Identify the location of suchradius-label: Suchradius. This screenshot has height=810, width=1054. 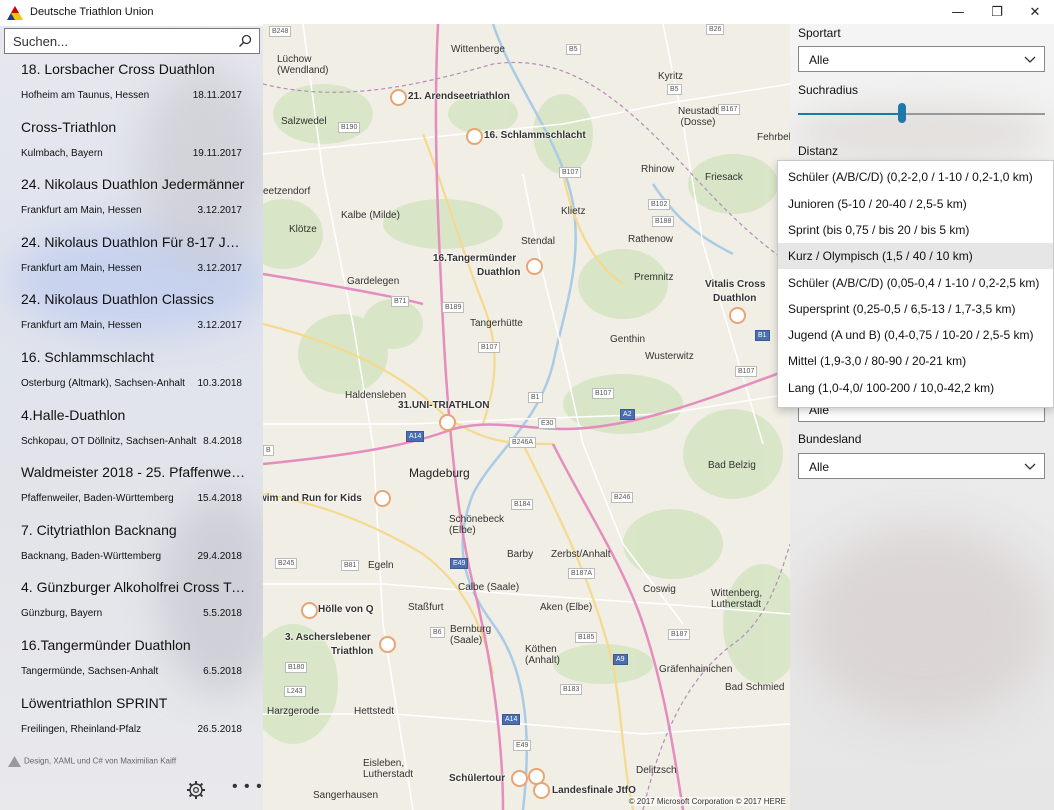
(828, 90).